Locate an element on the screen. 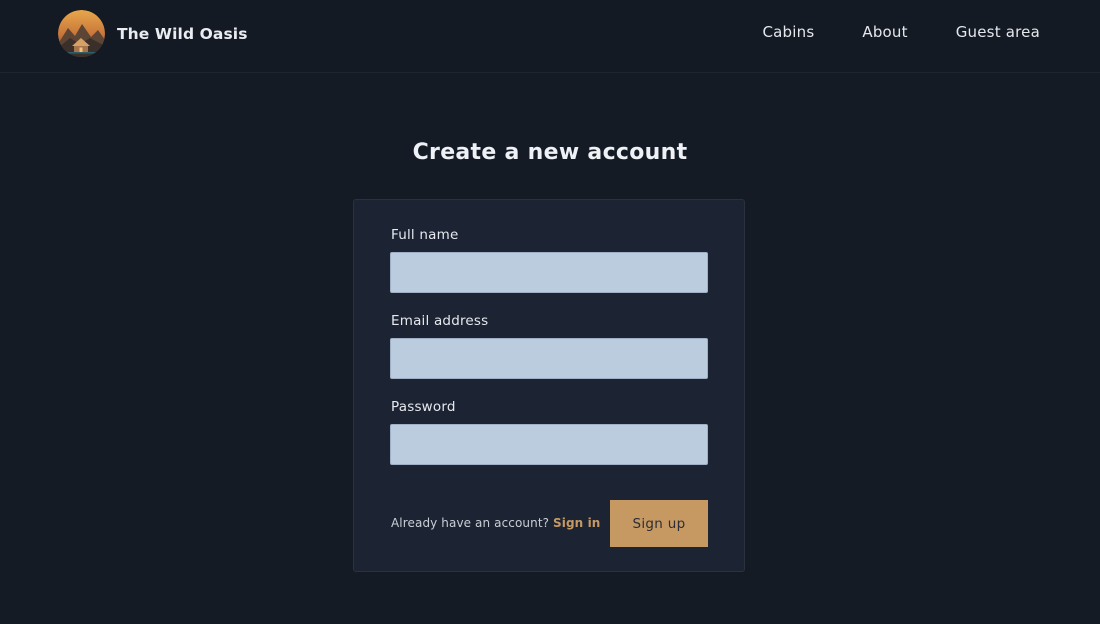 The height and width of the screenshot is (624, 1100). nav-item-cabins: Cabins is located at coordinates (788, 32).